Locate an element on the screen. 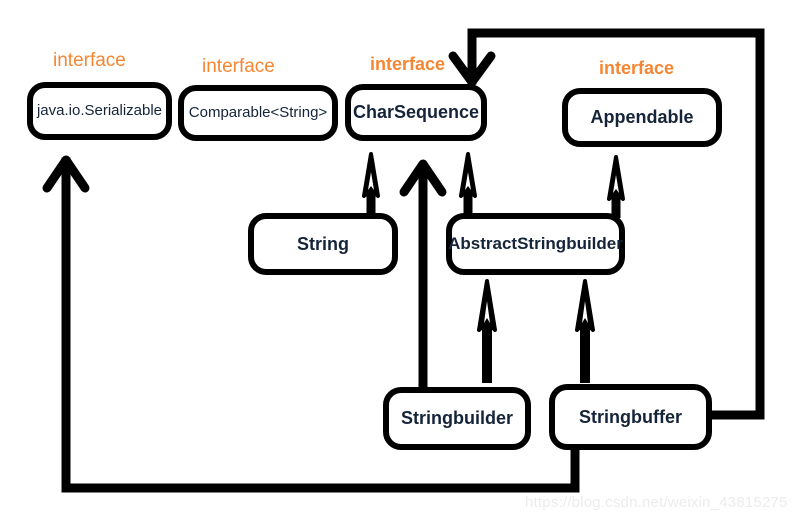 The image size is (800, 520). node-charsequence: CharSequence is located at coordinates (416, 112).